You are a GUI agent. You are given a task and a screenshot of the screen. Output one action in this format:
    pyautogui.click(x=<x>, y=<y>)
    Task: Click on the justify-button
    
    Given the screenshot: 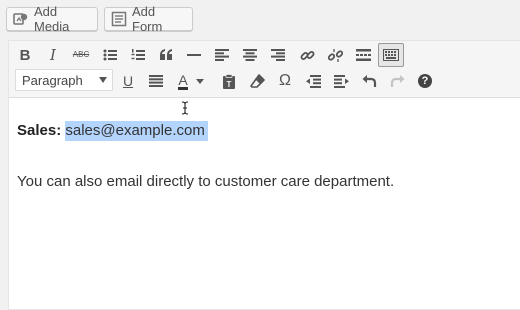 What is the action you would take?
    pyautogui.click(x=156, y=81)
    